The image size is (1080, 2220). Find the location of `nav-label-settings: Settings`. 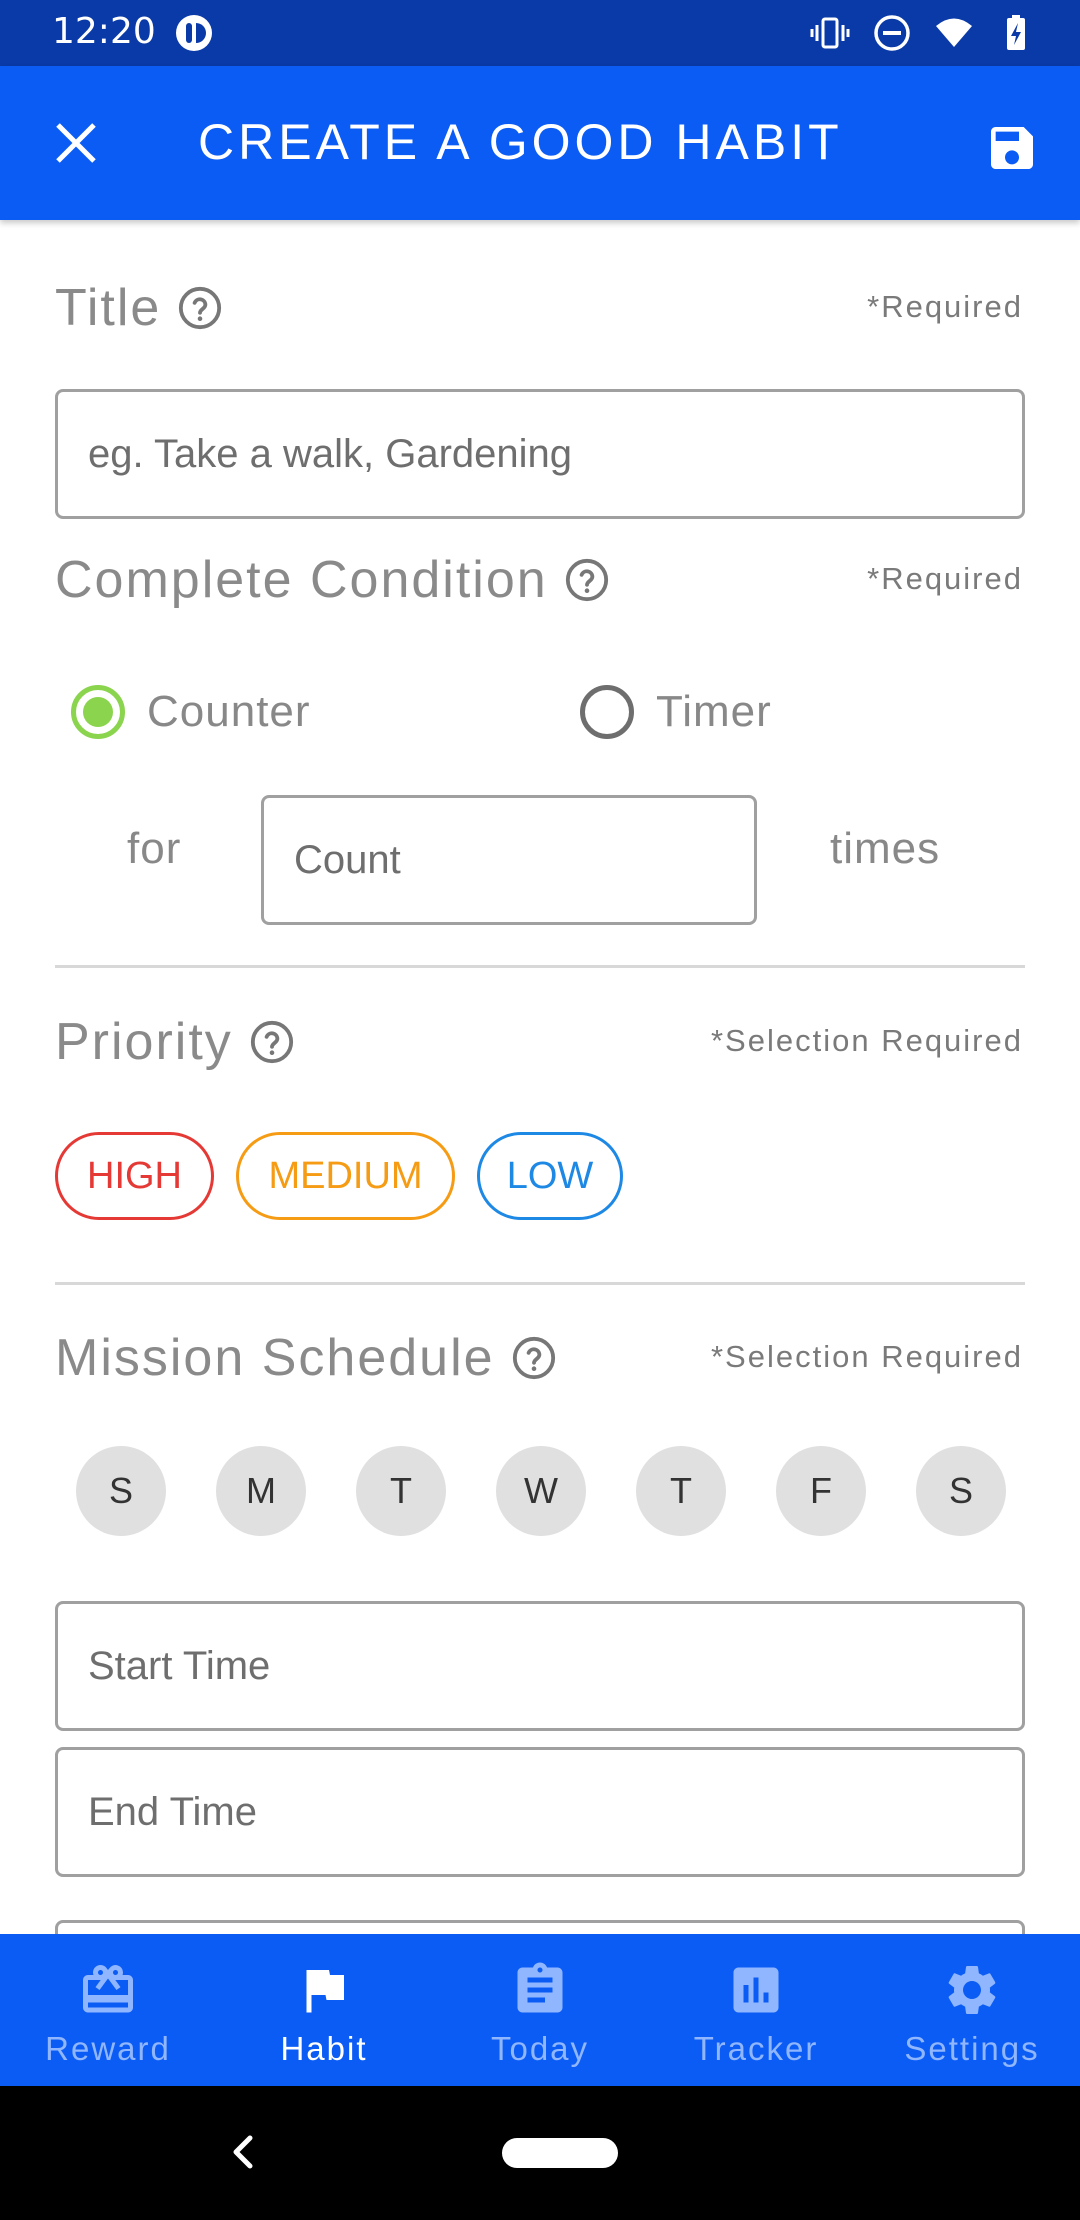

nav-label-settings: Settings is located at coordinates (972, 2048).